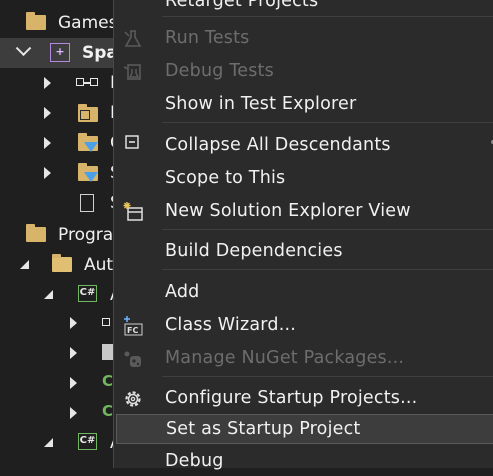  What do you see at coordinates (98, 265) in the screenshot?
I see `tree-item-label: Auto` at bounding box center [98, 265].